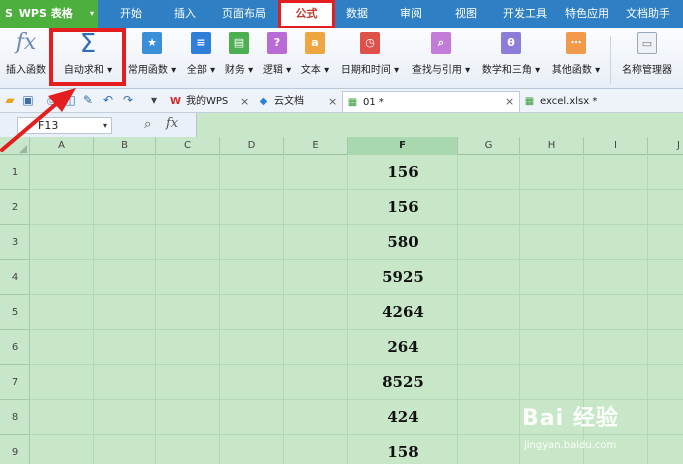 The image size is (683, 464). I want to click on watermark-url: jingyan.baidu.com, so click(570, 445).